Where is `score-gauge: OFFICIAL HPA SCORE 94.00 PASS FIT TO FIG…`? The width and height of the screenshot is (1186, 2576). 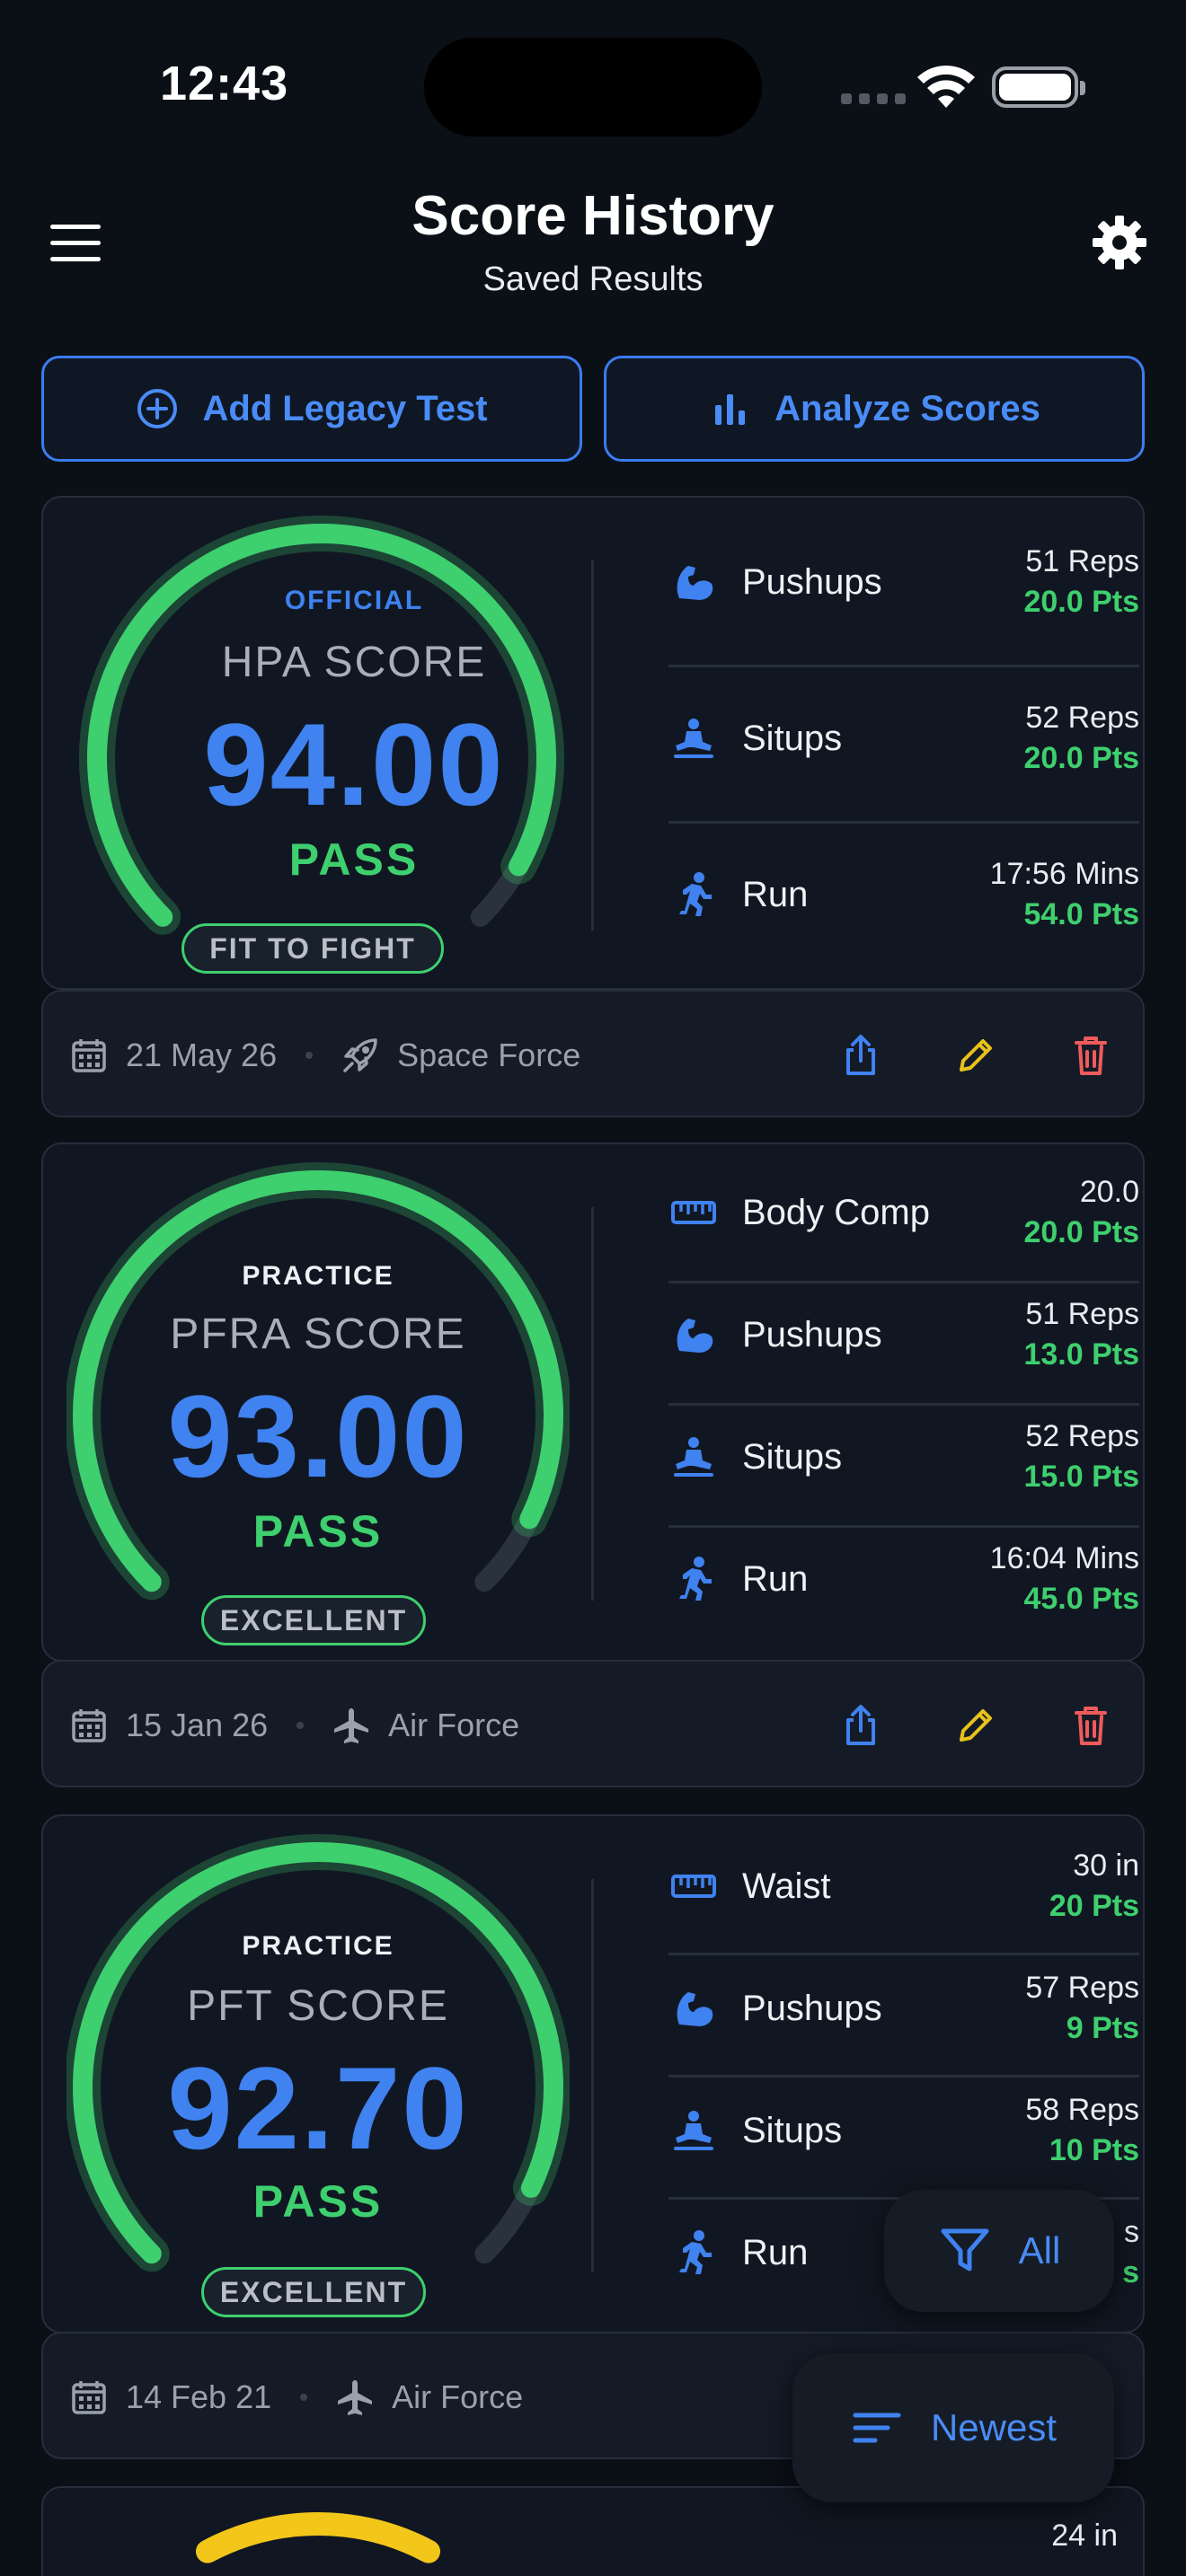
score-gauge: OFFICIAL HPA SCORE 94.00 PASS FIT TO FIG… is located at coordinates (335, 743).